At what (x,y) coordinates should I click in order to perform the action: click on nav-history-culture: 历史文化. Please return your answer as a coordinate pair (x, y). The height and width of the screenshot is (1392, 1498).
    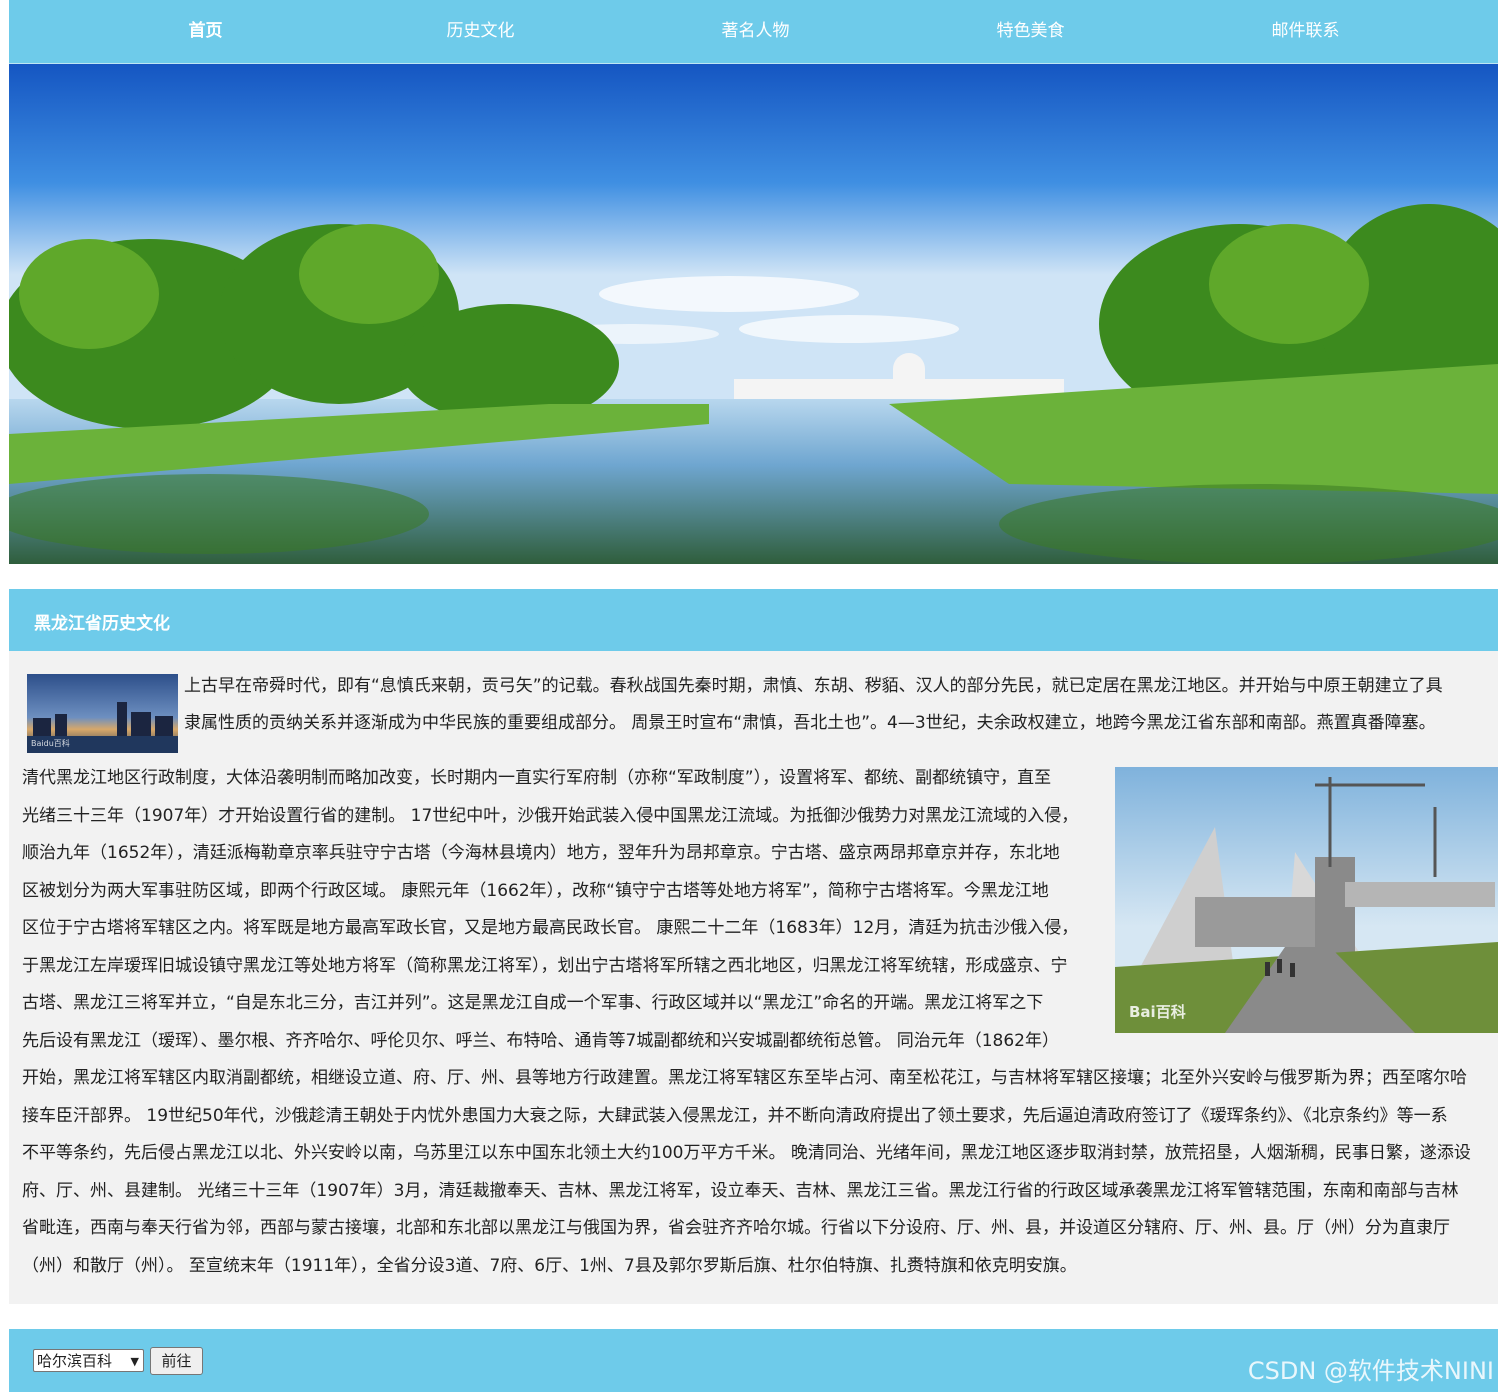
    Looking at the image, I should click on (480, 31).